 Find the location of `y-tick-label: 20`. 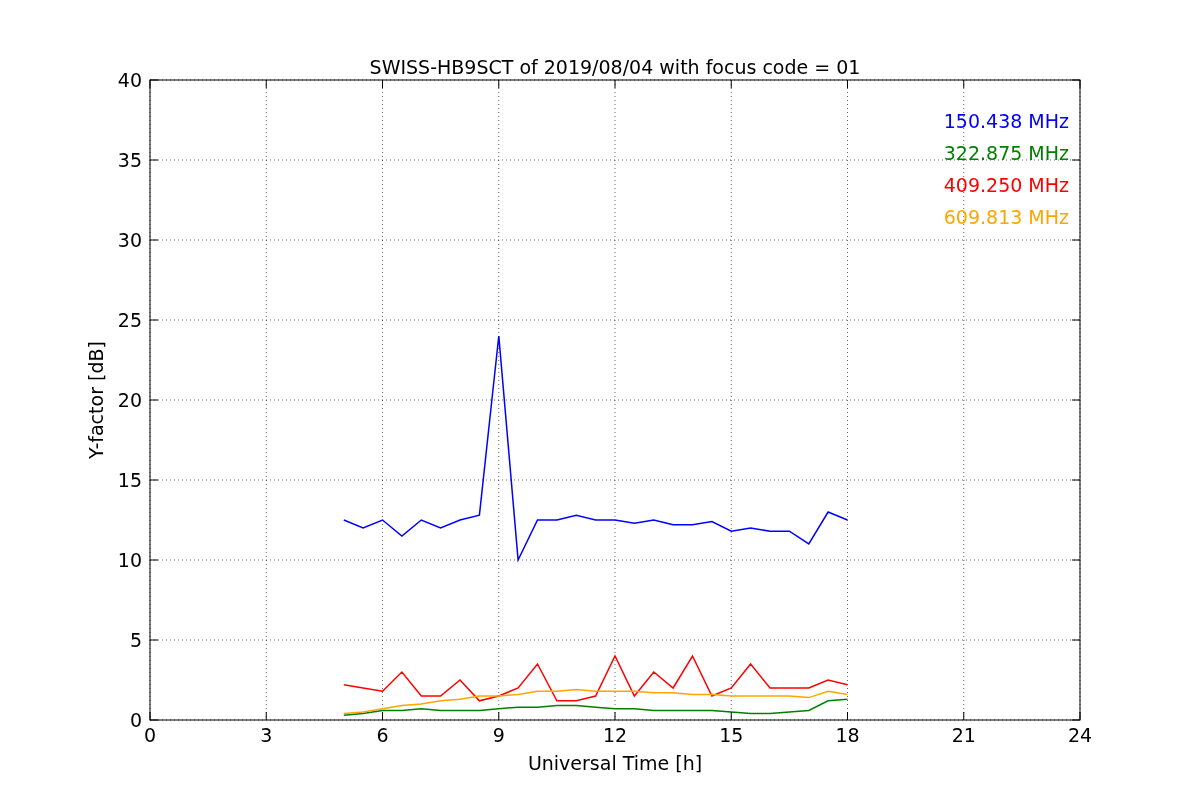

y-tick-label: 20 is located at coordinates (129, 400).